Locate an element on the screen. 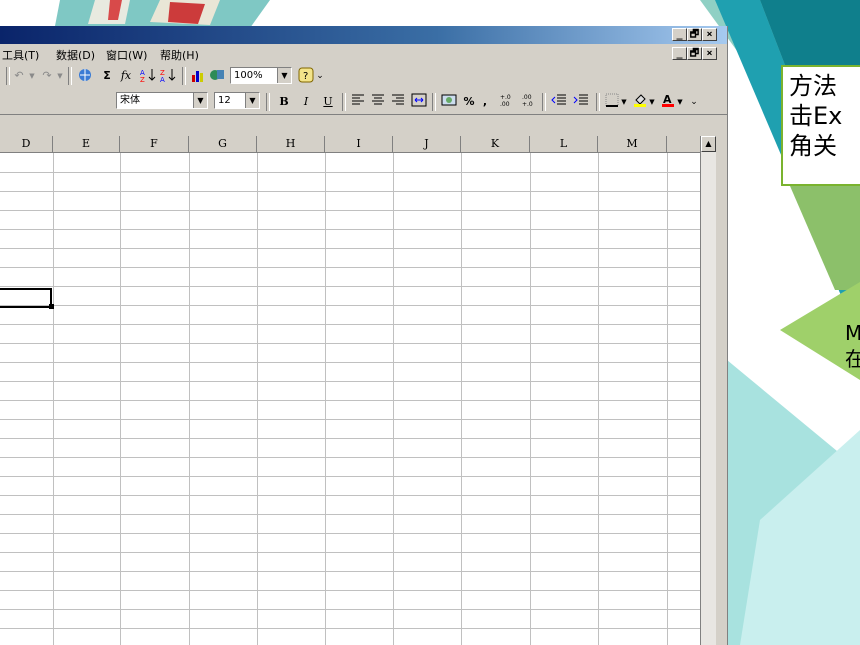 This screenshot has height=645, width=860. chart-wizard-icon is located at coordinates (198, 76).